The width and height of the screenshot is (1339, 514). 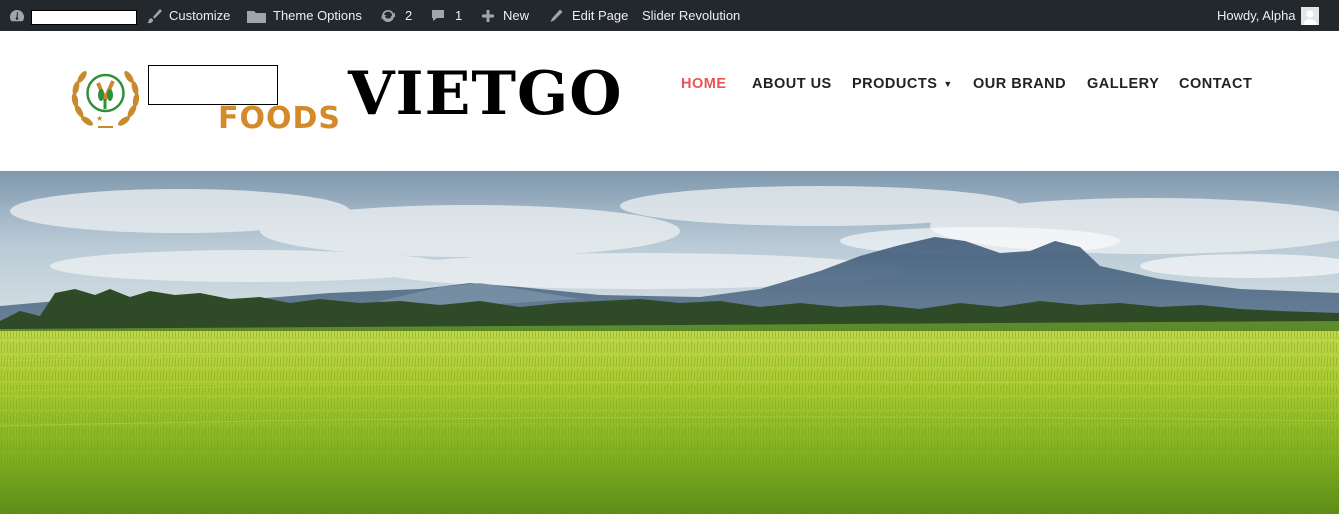 I want to click on customize-label: Customize, so click(x=200, y=15).